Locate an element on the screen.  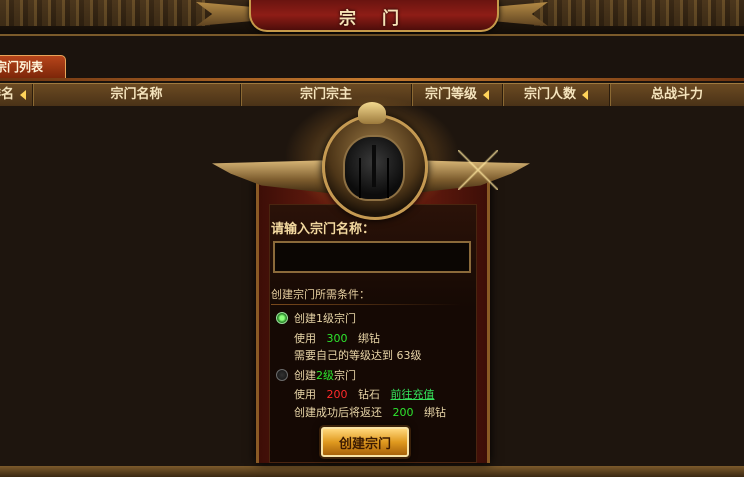
option2-title: 创建2级宗门 is located at coordinates (325, 375).